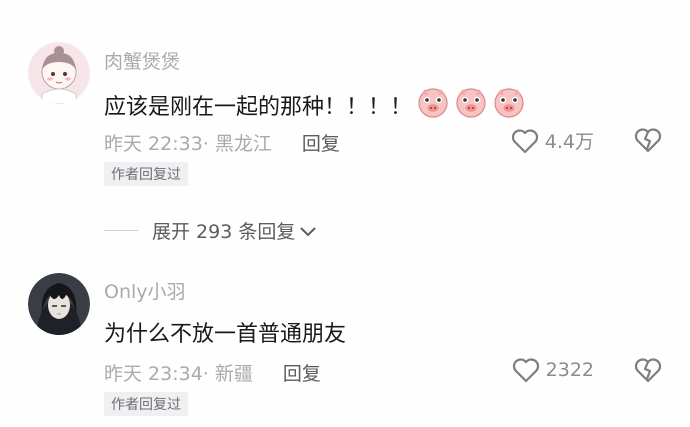 The height and width of the screenshot is (427, 690). Describe the element at coordinates (121, 230) in the screenshot. I see `divider-line` at that location.